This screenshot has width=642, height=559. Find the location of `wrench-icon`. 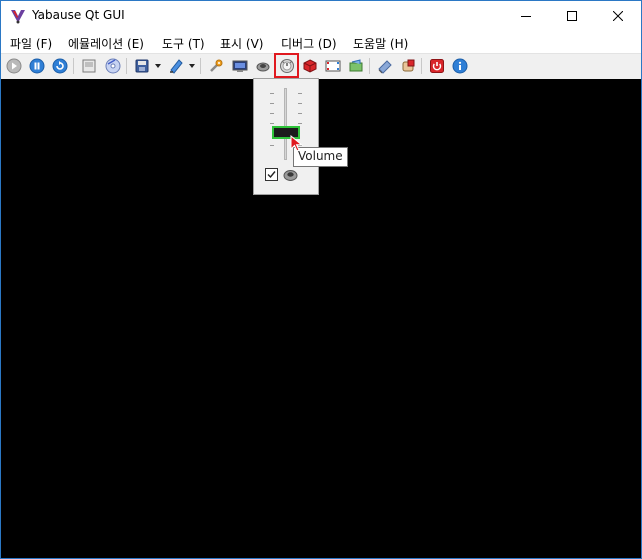

wrench-icon is located at coordinates (216, 65).